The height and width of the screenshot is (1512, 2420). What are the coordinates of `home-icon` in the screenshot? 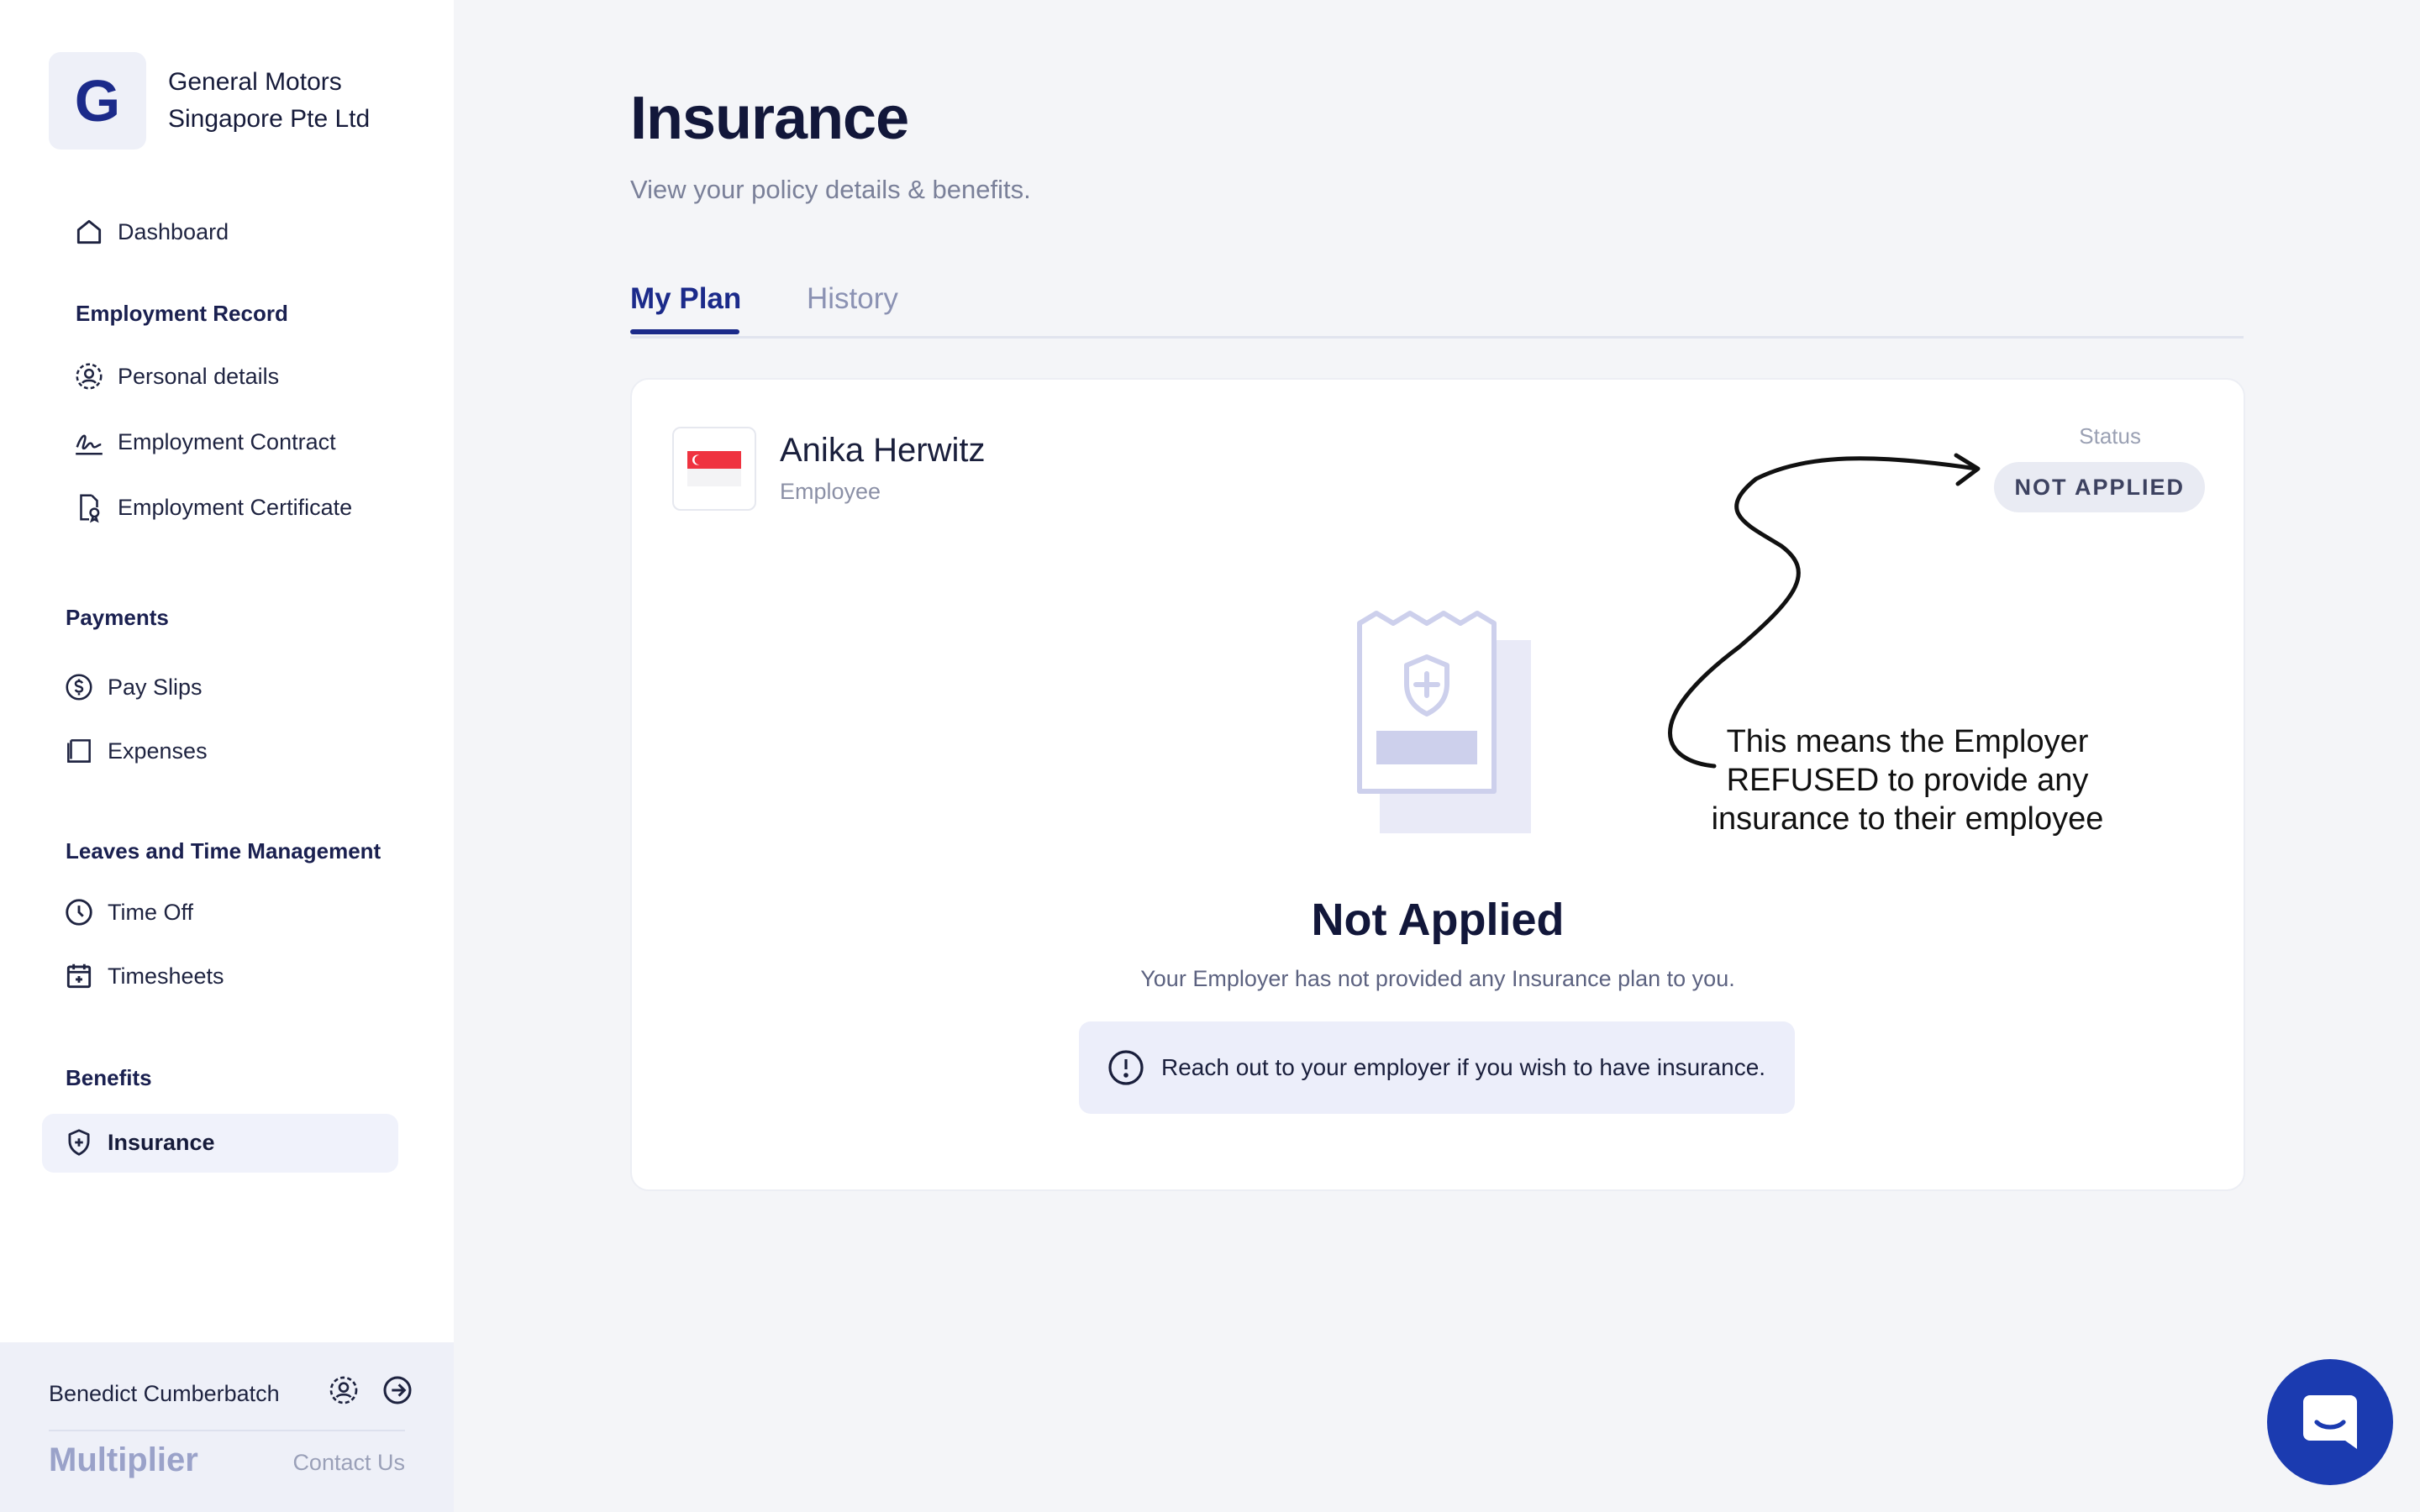 It's located at (90, 231).